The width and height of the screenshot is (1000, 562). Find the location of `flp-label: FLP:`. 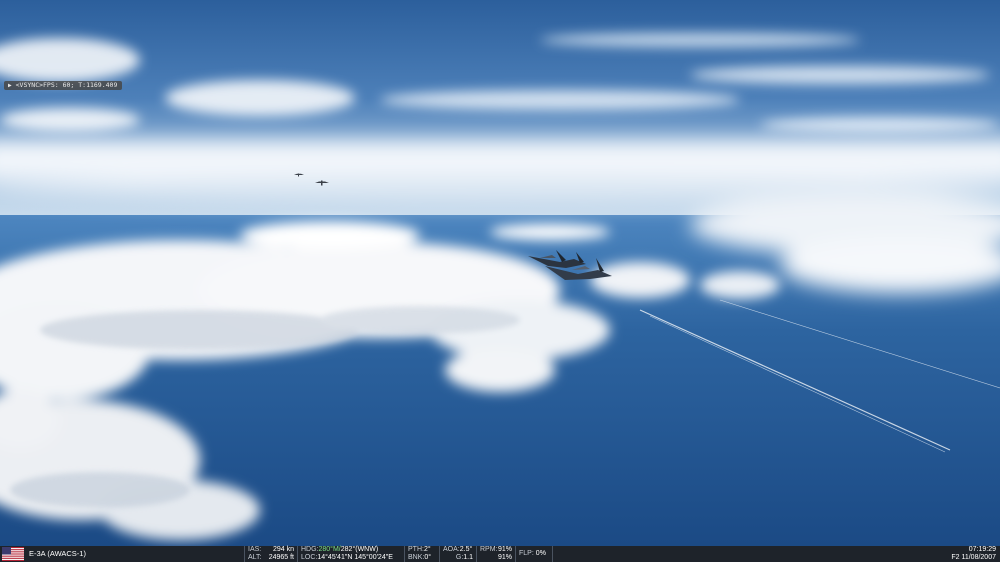

flp-label: FLP: is located at coordinates (526, 553).